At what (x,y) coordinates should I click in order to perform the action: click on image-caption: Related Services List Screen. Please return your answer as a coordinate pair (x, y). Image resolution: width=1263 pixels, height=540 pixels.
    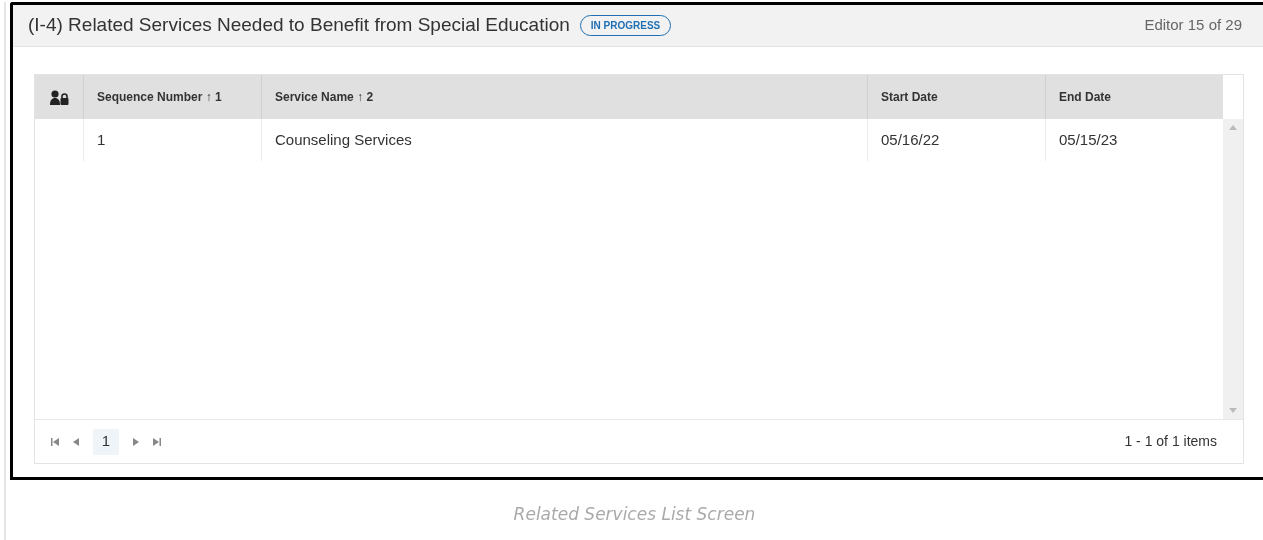
    Looking at the image, I should click on (634, 514).